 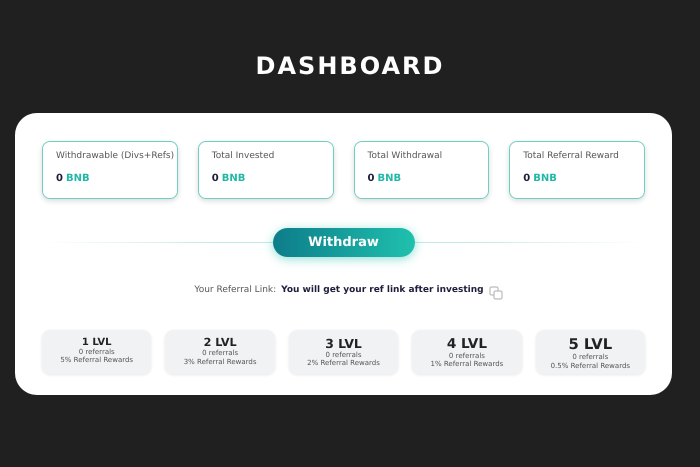 What do you see at coordinates (466, 344) in the screenshot?
I see `level-title: 4 LVL` at bounding box center [466, 344].